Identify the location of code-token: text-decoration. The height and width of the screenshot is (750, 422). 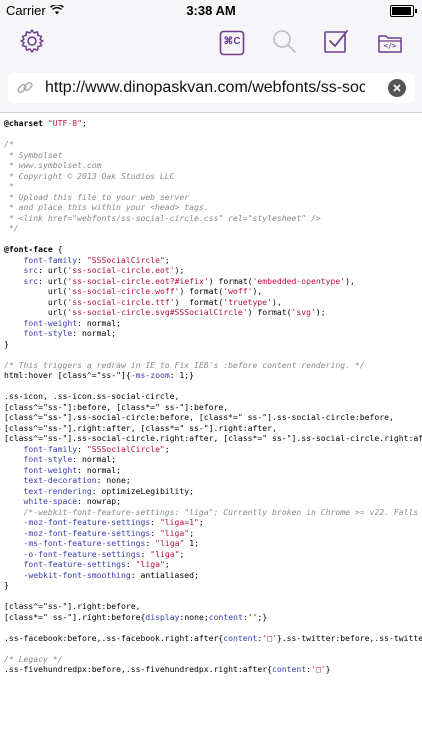
(50, 480).